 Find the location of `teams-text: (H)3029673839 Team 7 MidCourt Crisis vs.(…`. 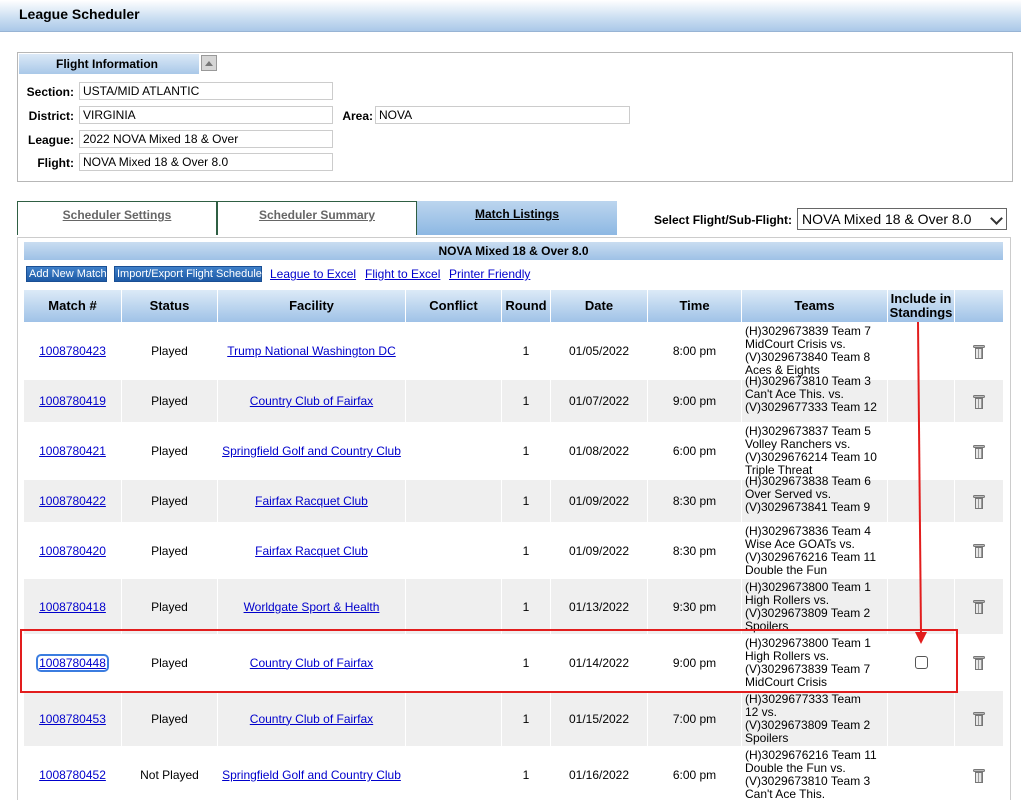

teams-text: (H)3029673839 Team 7 MidCourt Crisis vs.(… is located at coordinates (808, 351).